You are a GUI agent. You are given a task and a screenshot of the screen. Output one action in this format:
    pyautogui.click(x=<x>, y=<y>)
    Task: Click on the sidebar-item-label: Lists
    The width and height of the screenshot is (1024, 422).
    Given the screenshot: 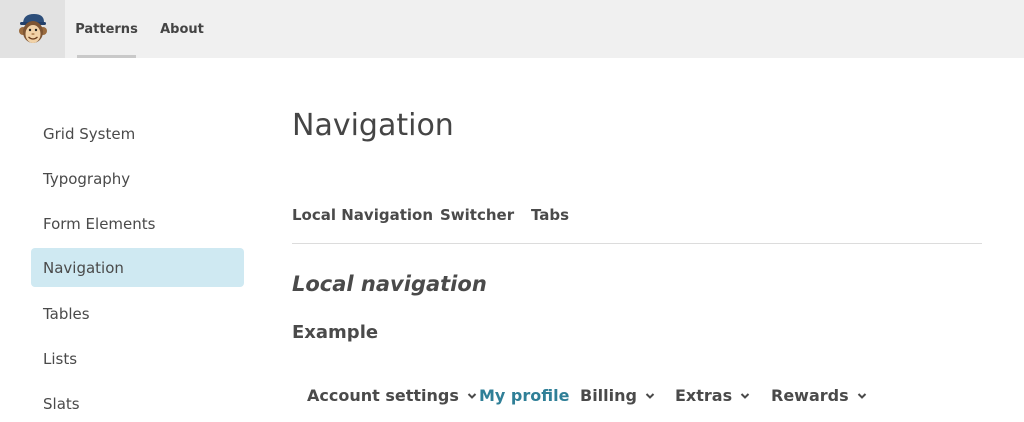 What is the action you would take?
    pyautogui.click(x=60, y=358)
    